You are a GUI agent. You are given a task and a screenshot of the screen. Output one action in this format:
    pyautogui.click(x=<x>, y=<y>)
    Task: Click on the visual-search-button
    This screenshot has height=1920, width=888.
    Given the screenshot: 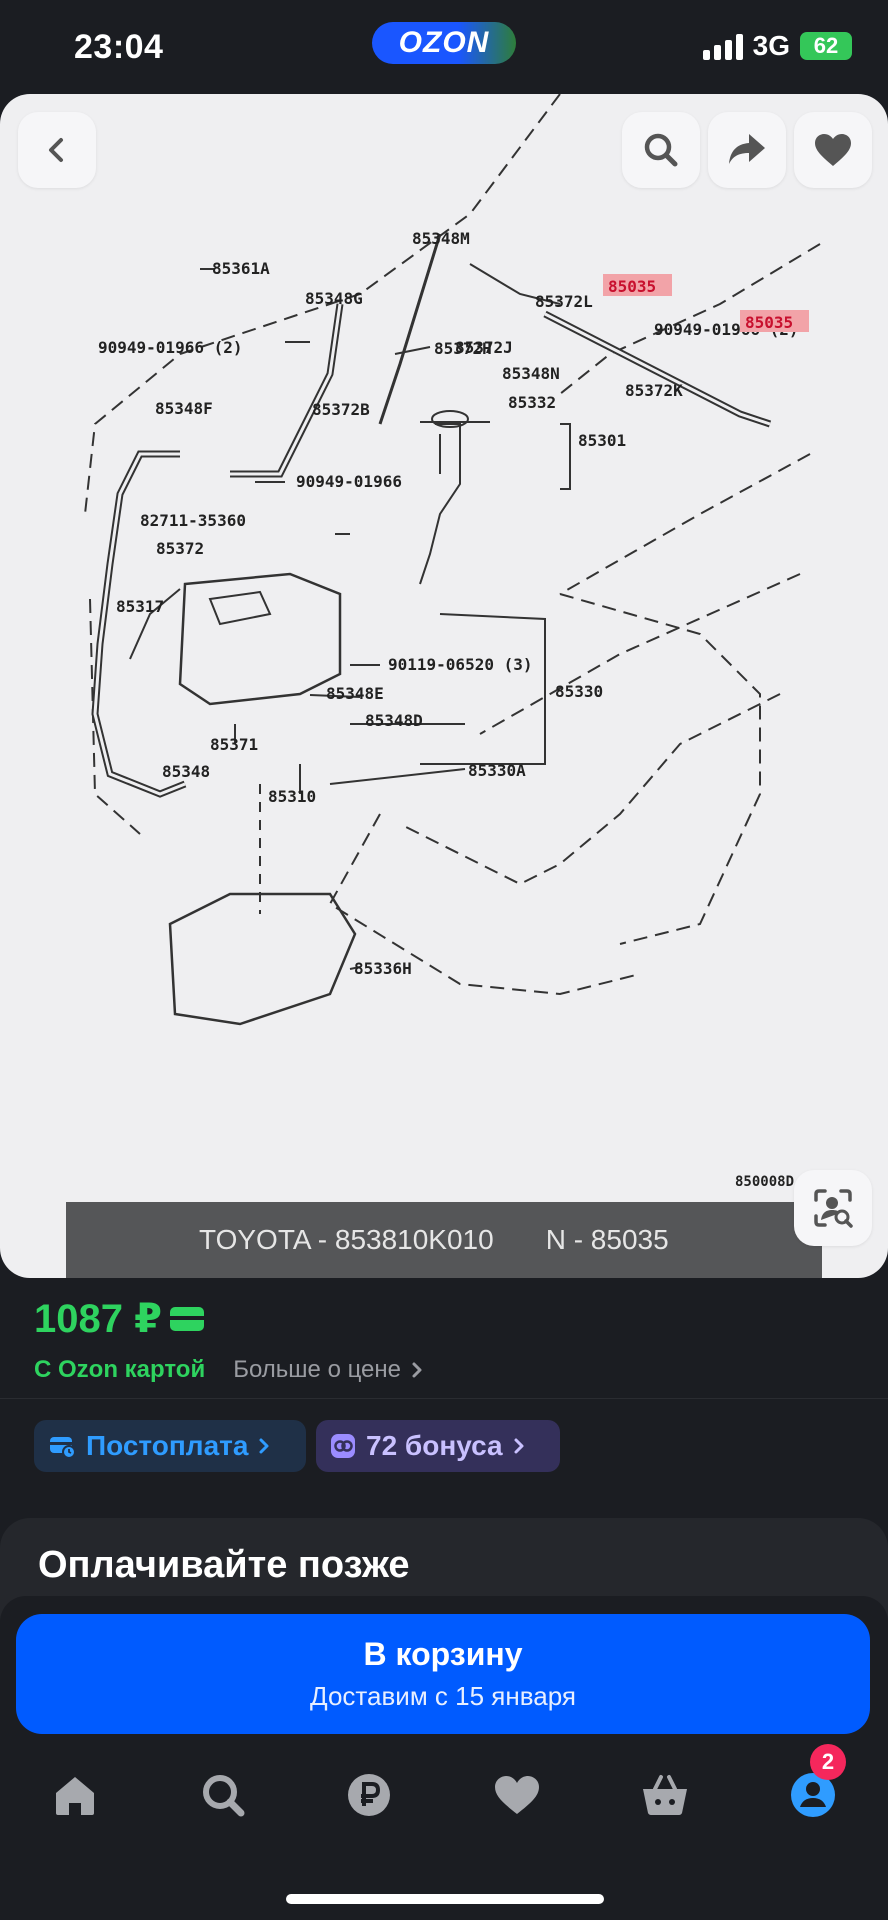 What is the action you would take?
    pyautogui.click(x=833, y=1208)
    